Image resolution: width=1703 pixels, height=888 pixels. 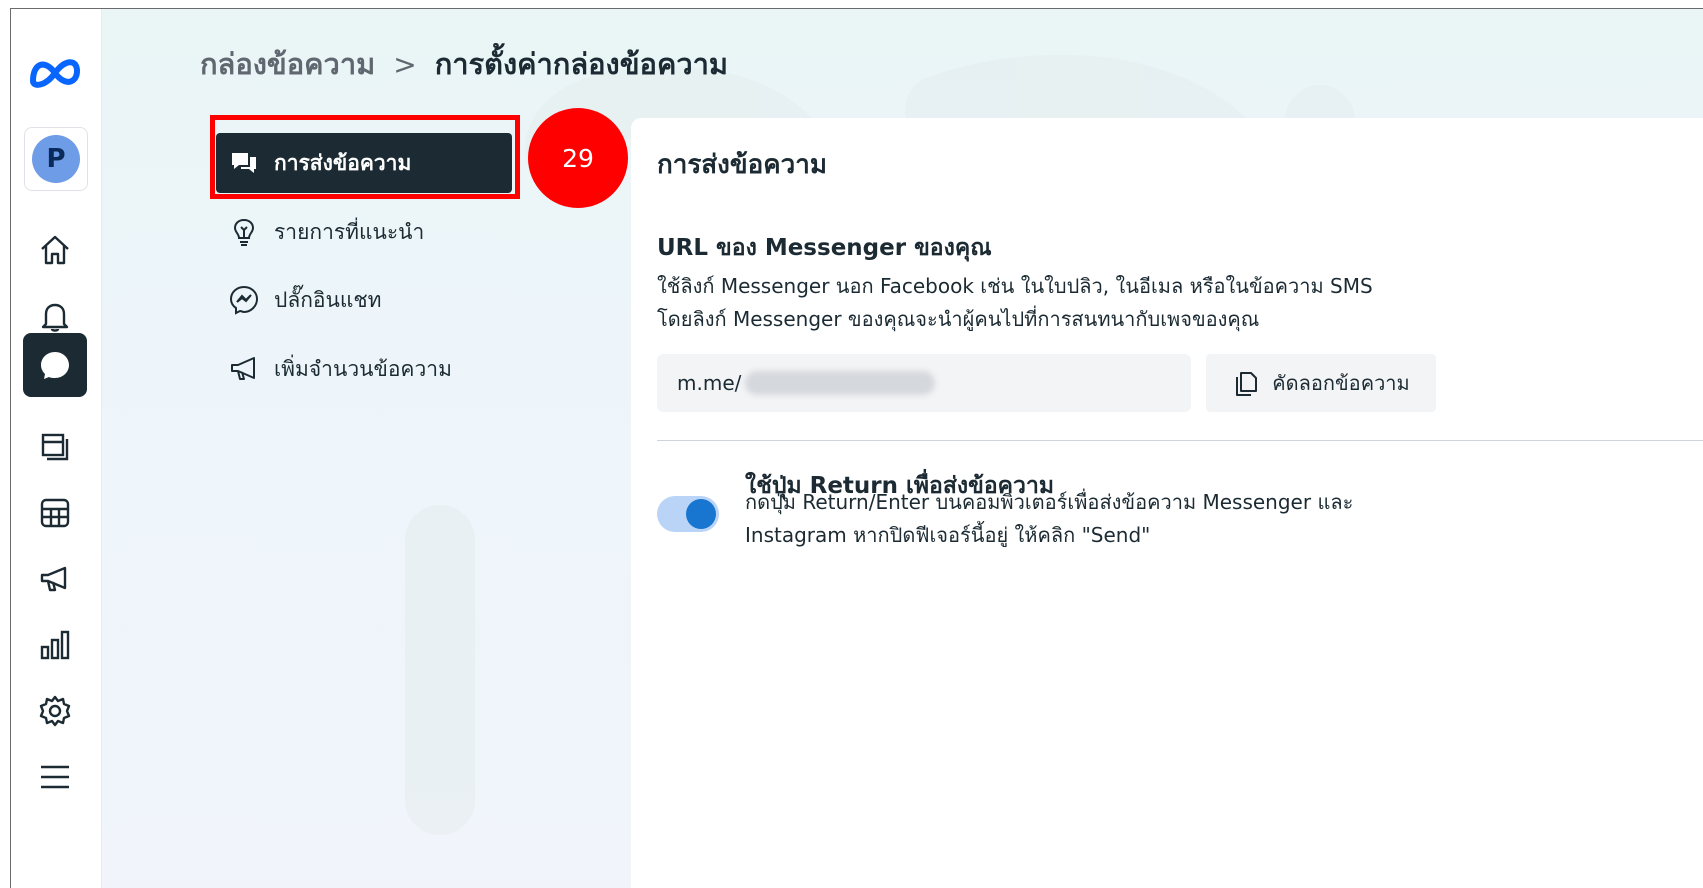 I want to click on chat-icon, so click(x=55, y=365).